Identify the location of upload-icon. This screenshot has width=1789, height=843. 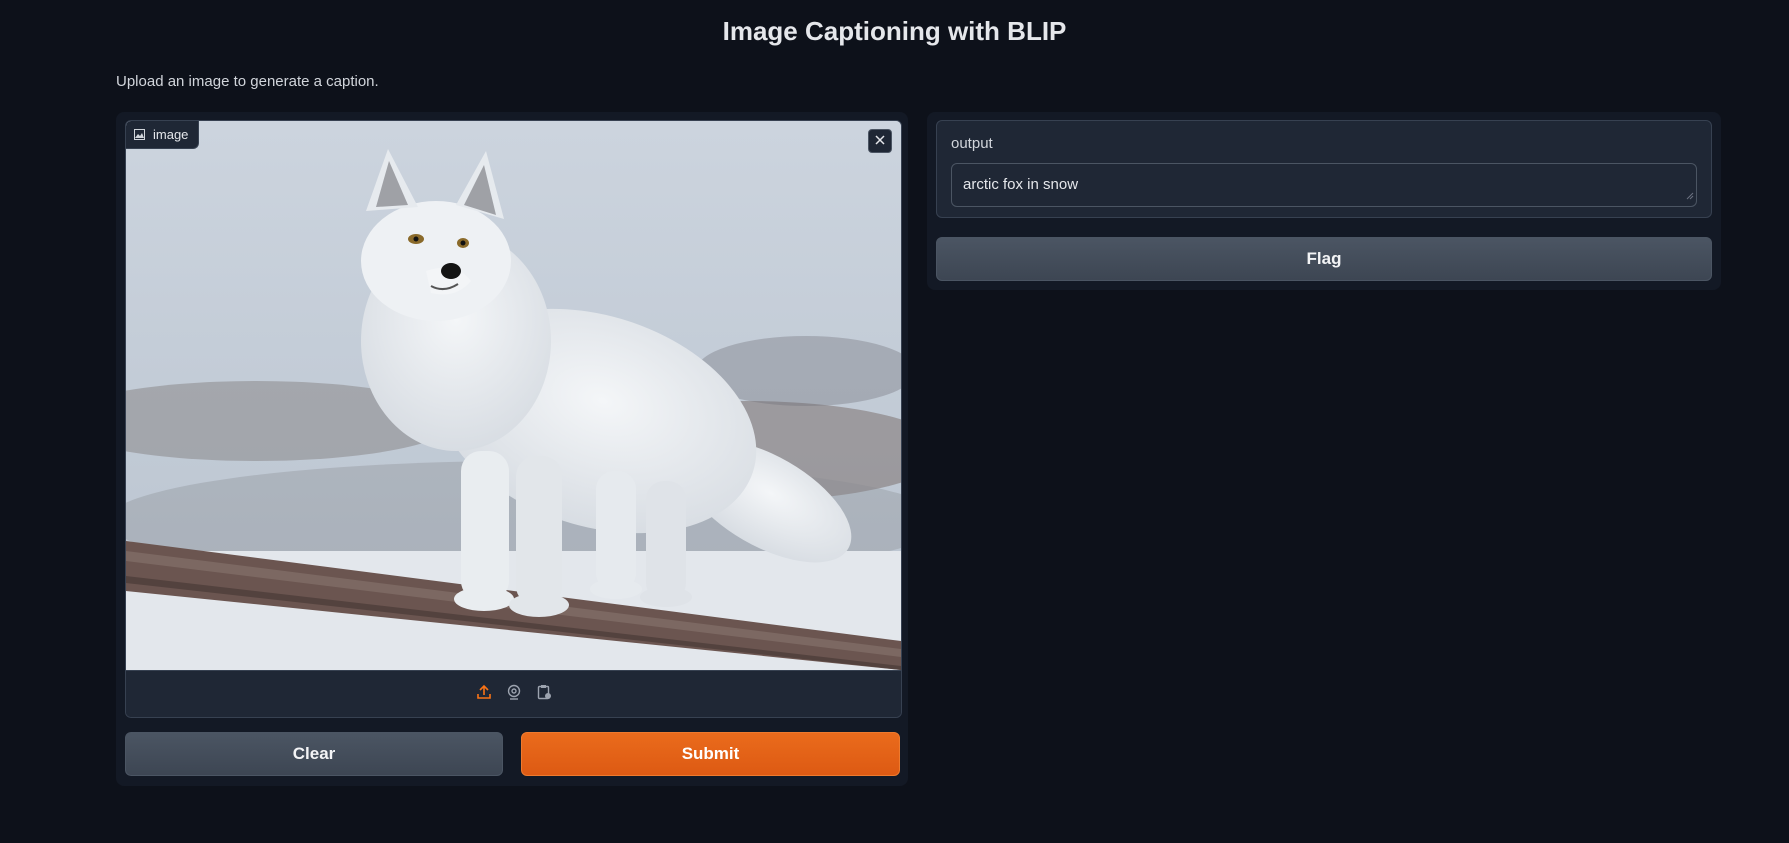
(484, 694).